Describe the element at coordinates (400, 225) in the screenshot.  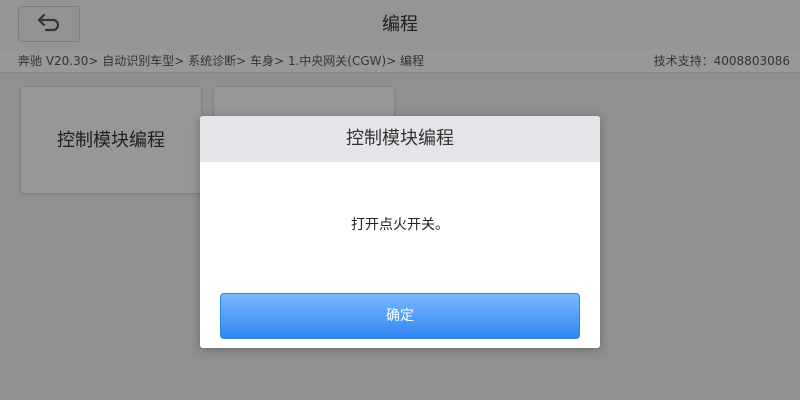
I see `dialog-message: 打开点火开关。` at that location.